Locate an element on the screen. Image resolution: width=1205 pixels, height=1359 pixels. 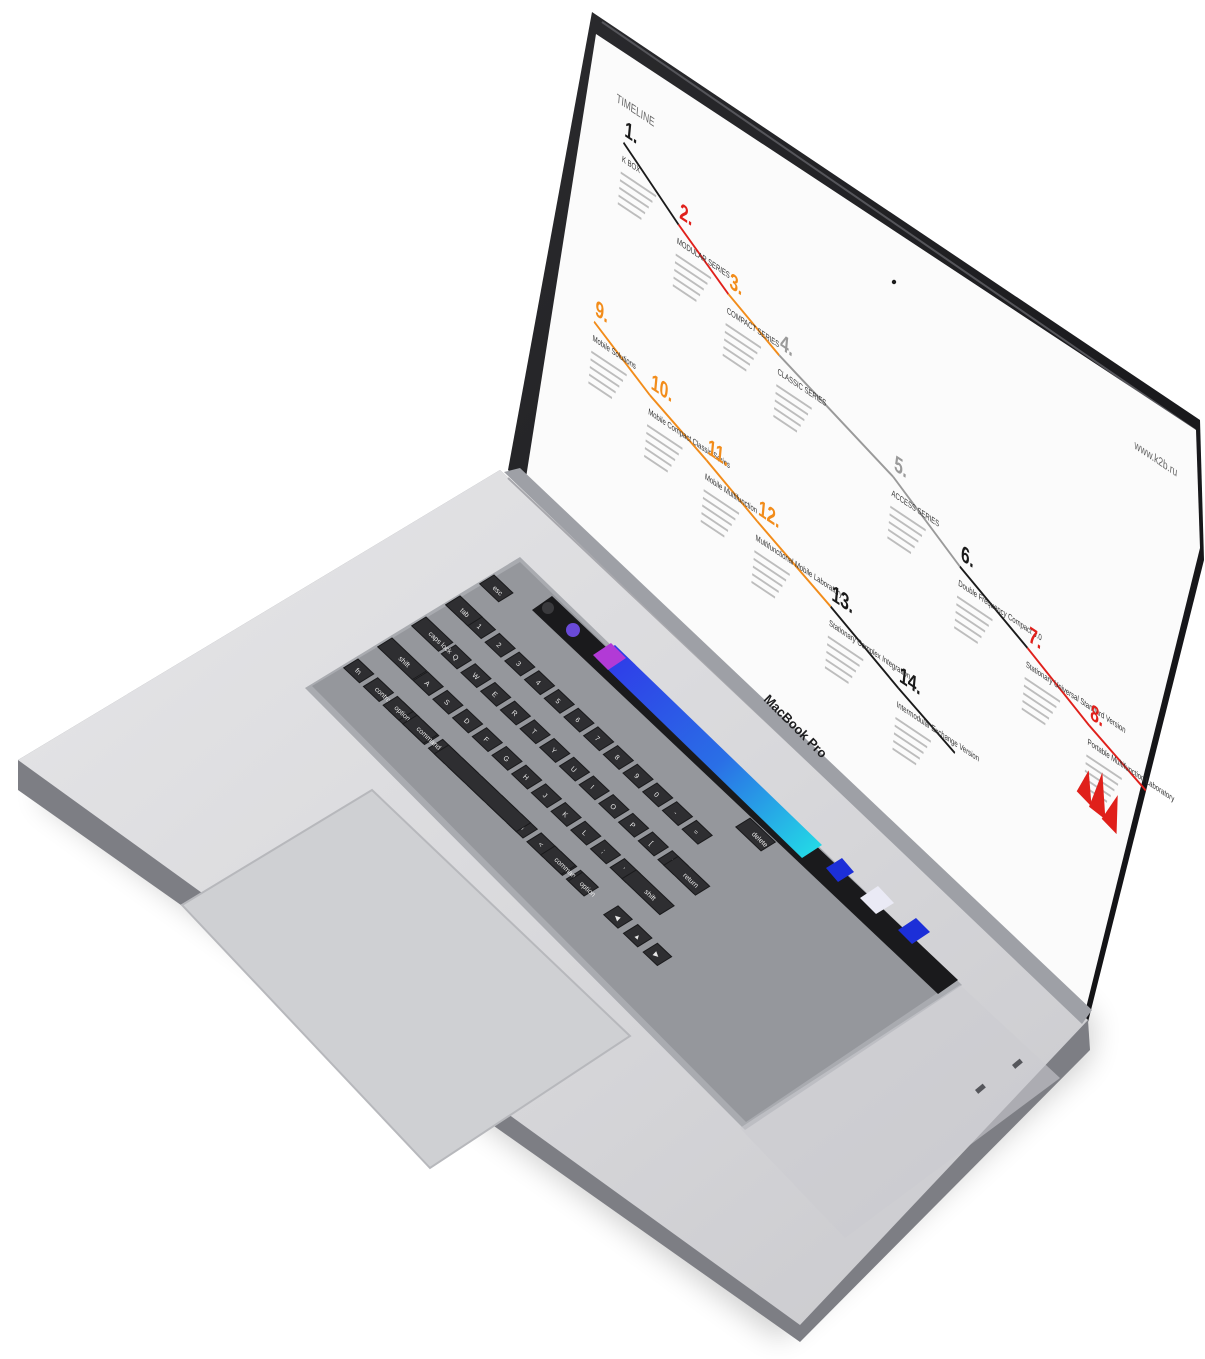
color-picker-icon is located at coordinates (573, 630).